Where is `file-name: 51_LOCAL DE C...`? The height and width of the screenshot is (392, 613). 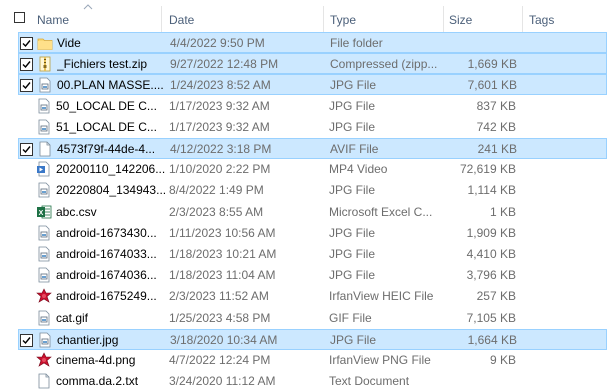
file-name: 51_LOCAL DE C... is located at coordinates (106, 126).